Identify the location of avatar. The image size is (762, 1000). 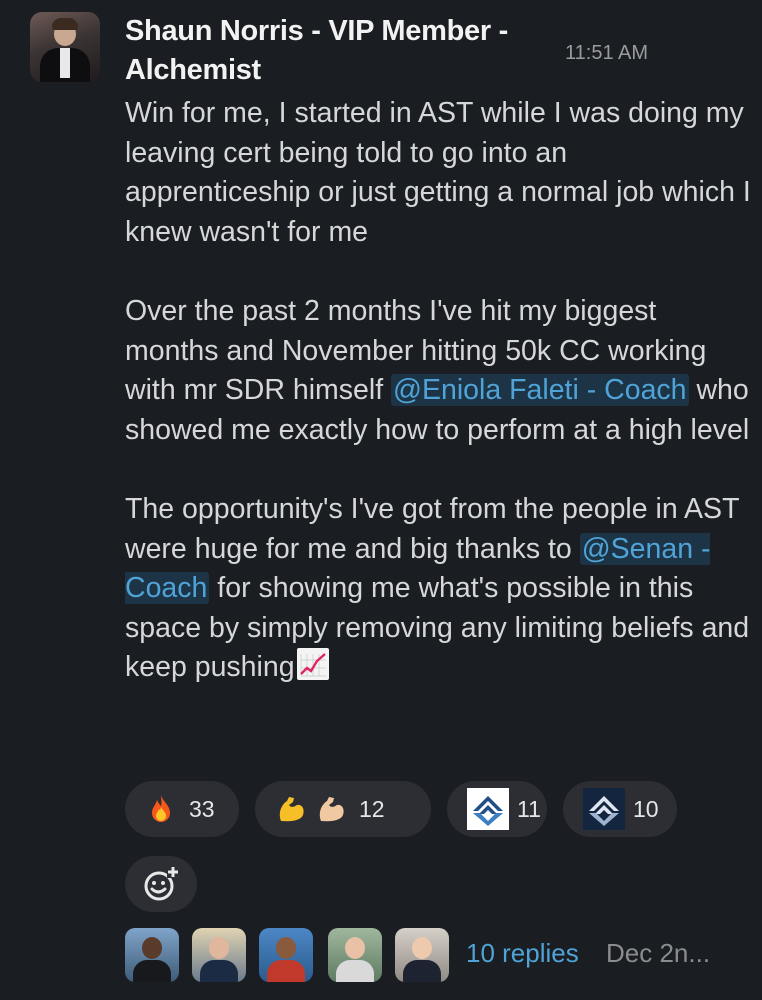
(65, 47).